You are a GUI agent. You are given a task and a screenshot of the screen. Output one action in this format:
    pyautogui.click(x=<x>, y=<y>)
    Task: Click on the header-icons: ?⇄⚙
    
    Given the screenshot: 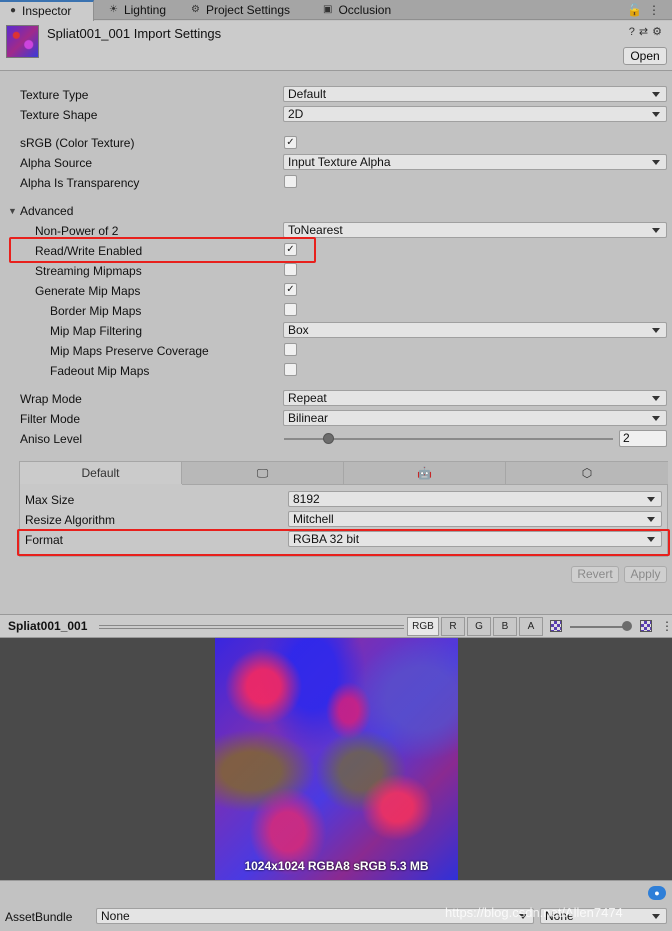 What is the action you would take?
    pyautogui.click(x=647, y=31)
    